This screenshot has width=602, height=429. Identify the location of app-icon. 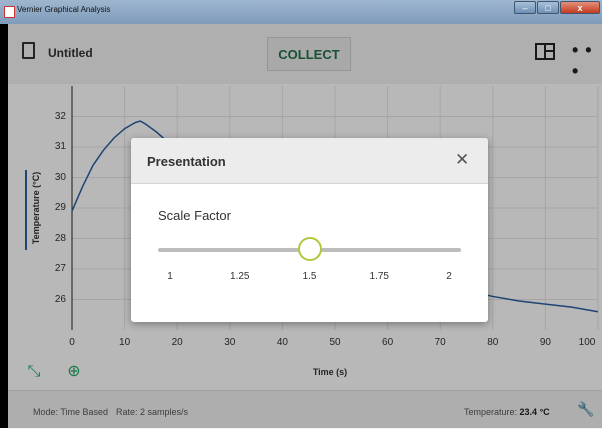
(9, 12).